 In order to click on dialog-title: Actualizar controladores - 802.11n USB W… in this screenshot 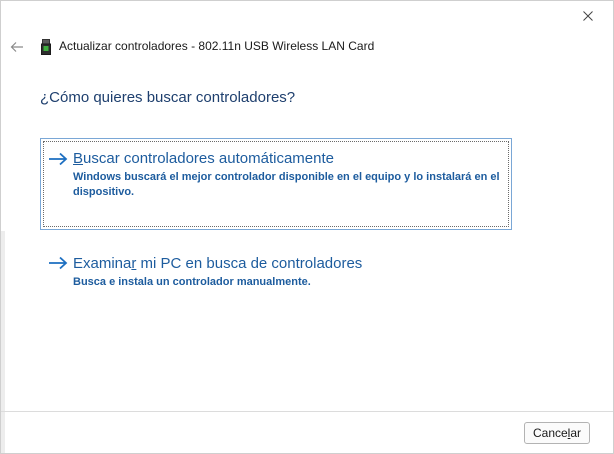, I will do `click(217, 46)`.